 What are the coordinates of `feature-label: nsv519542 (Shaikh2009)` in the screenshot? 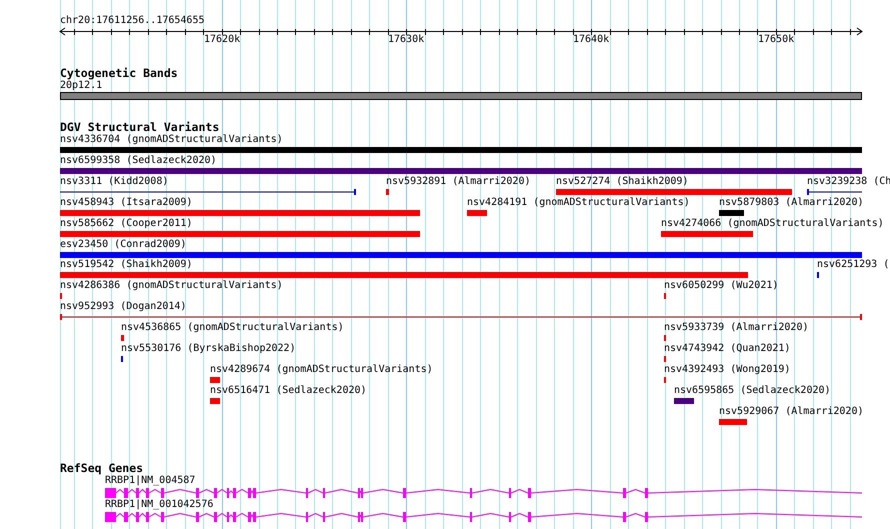 It's located at (126, 265).